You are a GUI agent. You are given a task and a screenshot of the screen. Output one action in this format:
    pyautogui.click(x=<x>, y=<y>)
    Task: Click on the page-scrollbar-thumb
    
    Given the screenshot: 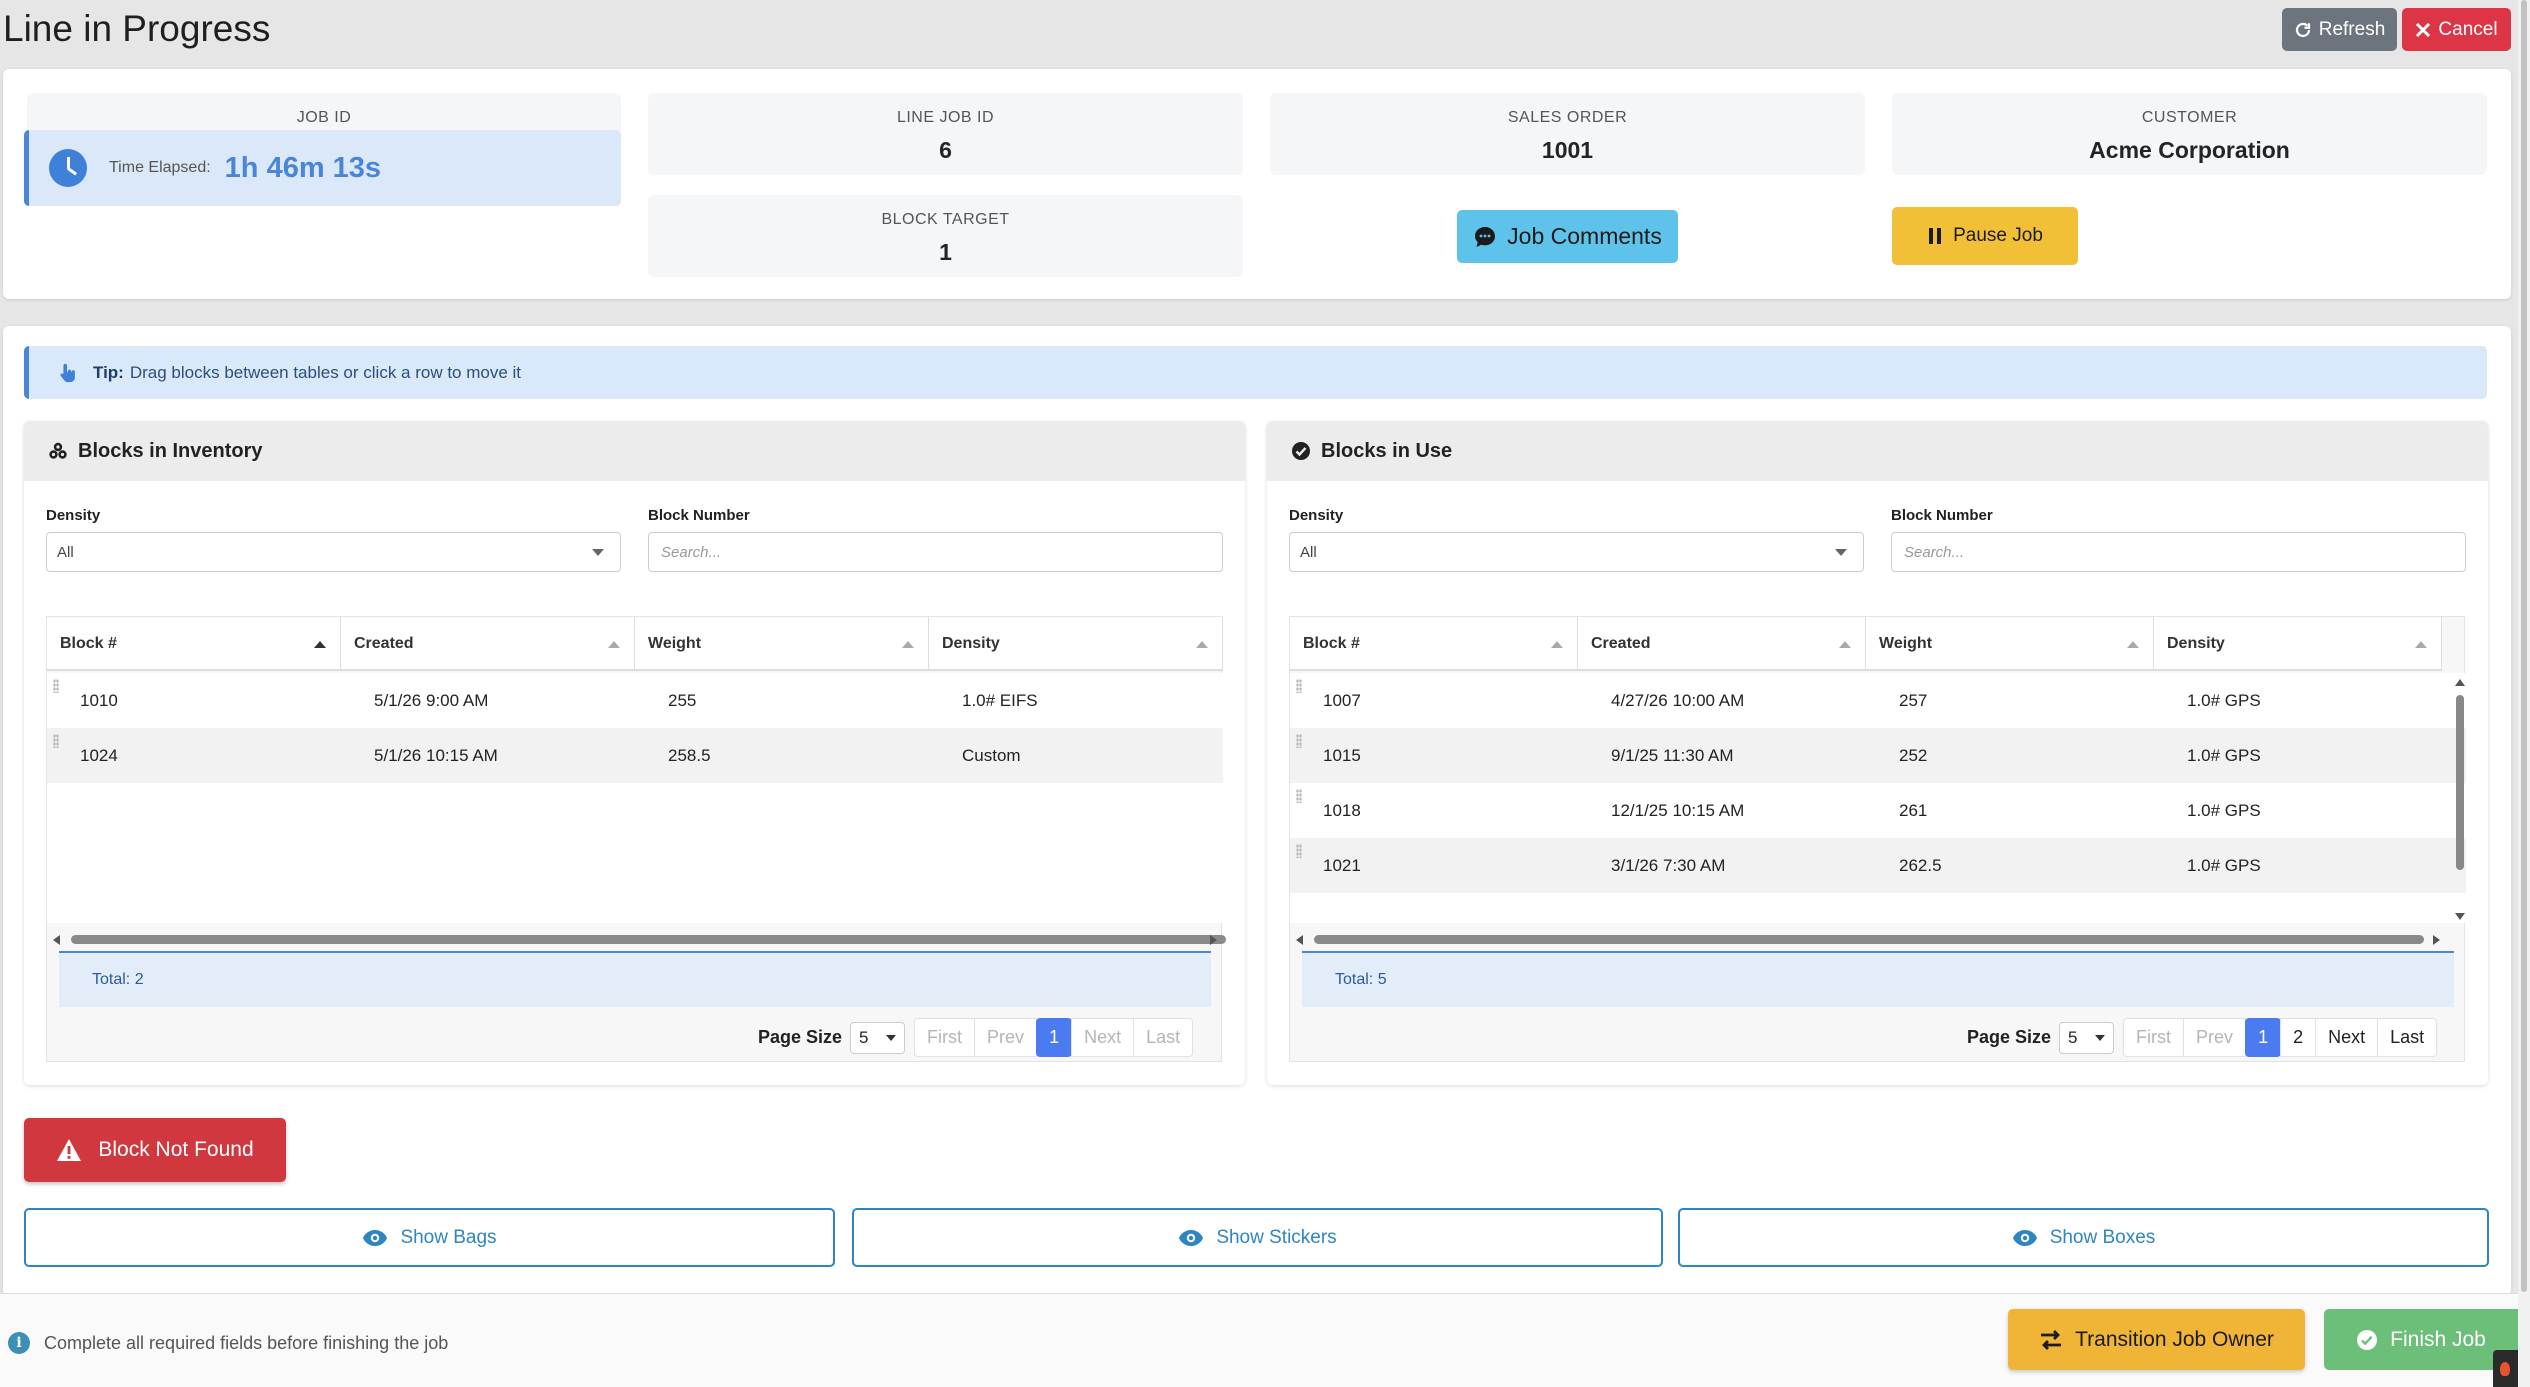 What is the action you would take?
    pyautogui.click(x=2524, y=646)
    